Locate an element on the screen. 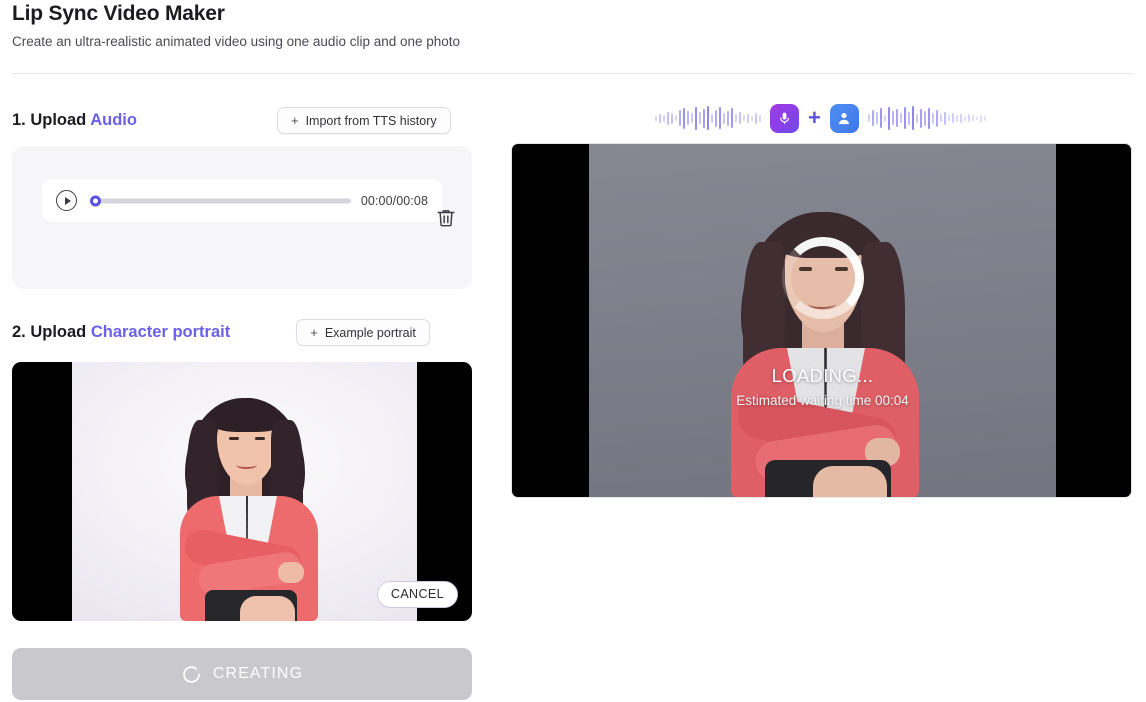  microphone-icon-svg is located at coordinates (784, 118).